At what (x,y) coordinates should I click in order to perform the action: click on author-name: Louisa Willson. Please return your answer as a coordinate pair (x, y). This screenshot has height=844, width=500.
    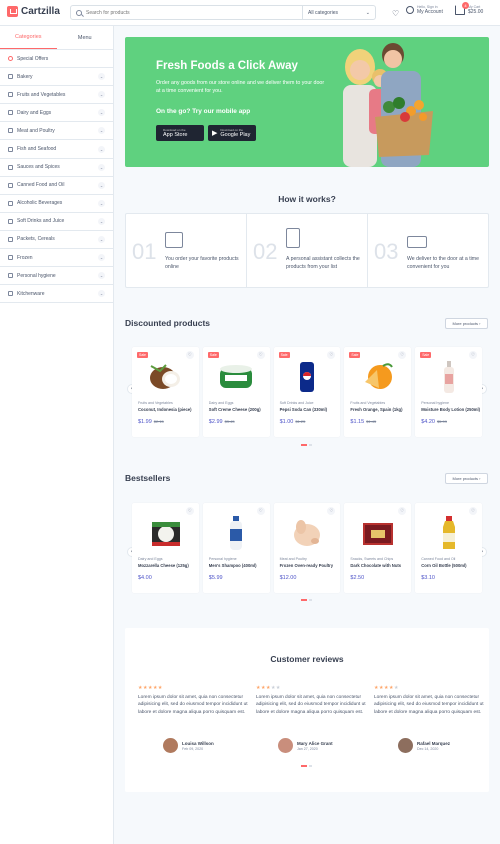
    Looking at the image, I should click on (198, 743).